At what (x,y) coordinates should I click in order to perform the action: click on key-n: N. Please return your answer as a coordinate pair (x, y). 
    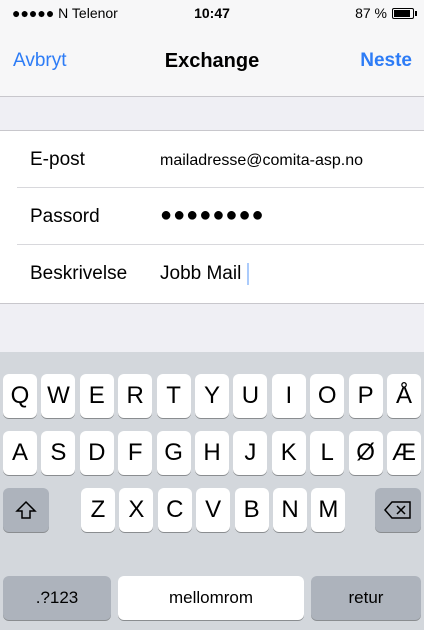
    Looking at the image, I should click on (290, 510).